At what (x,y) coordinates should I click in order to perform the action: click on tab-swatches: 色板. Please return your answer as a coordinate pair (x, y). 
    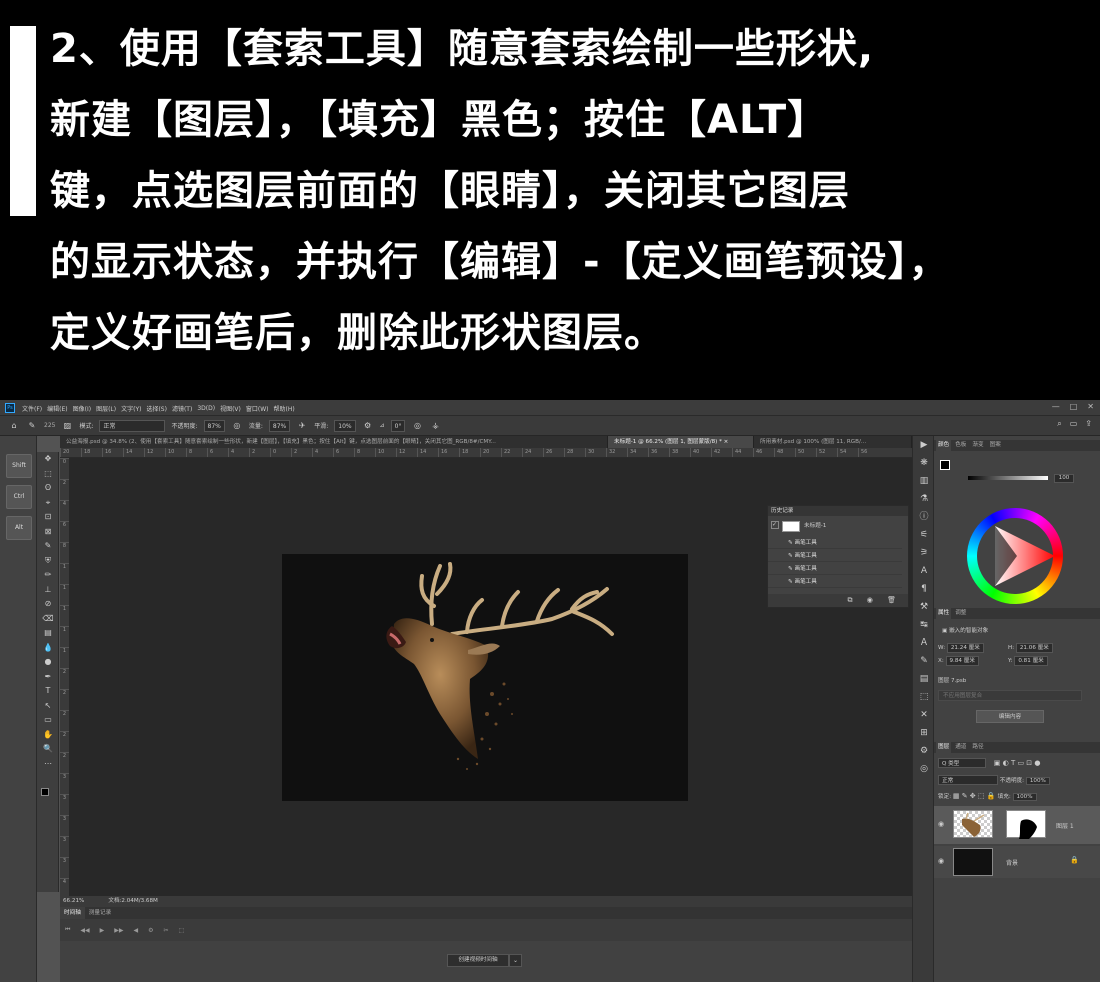
    Looking at the image, I should click on (960, 445).